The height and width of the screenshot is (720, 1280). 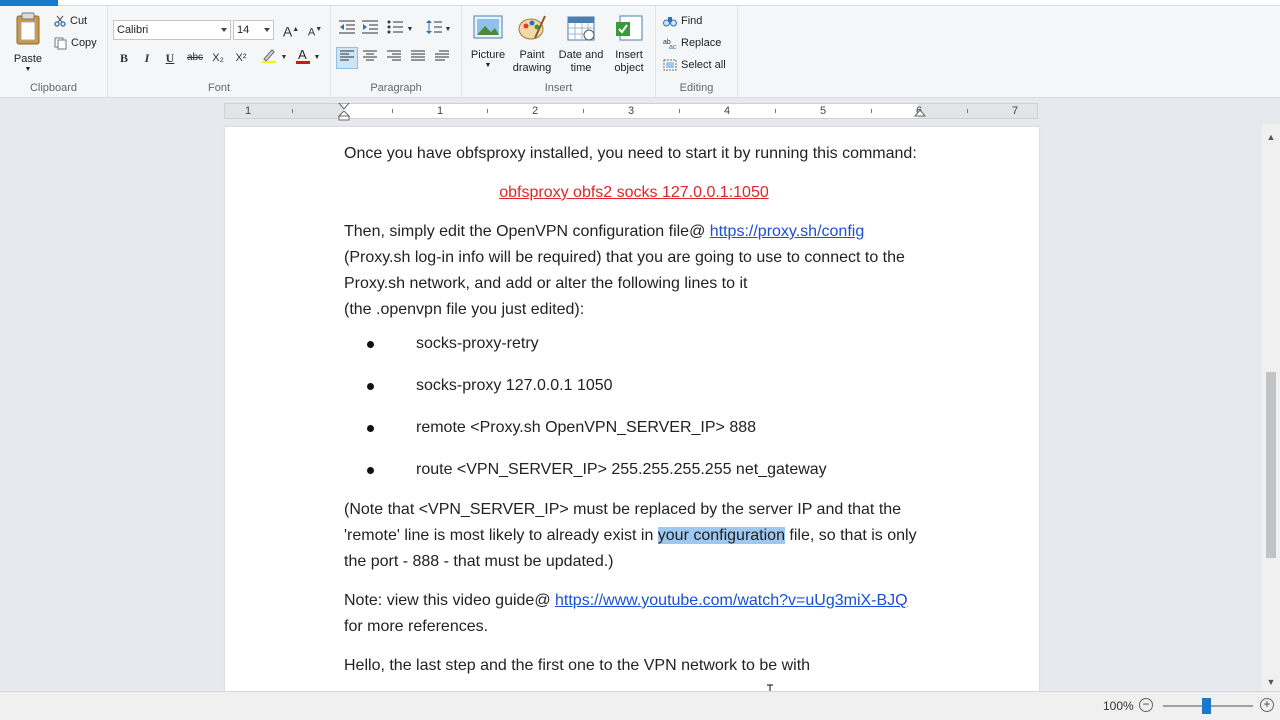 What do you see at coordinates (172, 30) in the screenshot?
I see `font-family-select: Calibri` at bounding box center [172, 30].